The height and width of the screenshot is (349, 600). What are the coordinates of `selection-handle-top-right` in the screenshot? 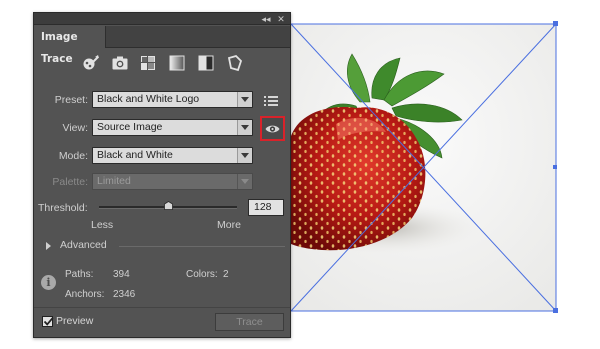 It's located at (555, 23).